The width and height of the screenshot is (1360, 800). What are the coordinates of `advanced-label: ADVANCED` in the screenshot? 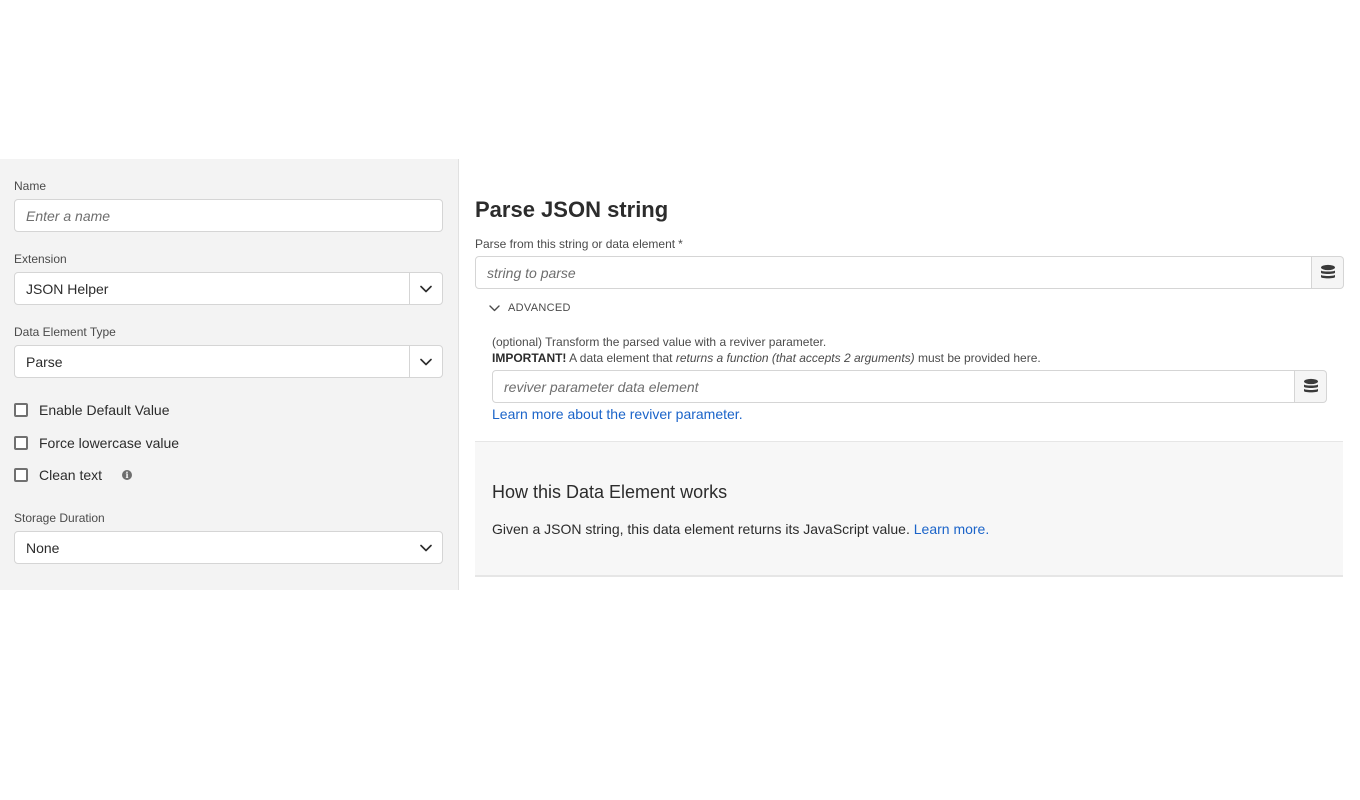 It's located at (539, 308).